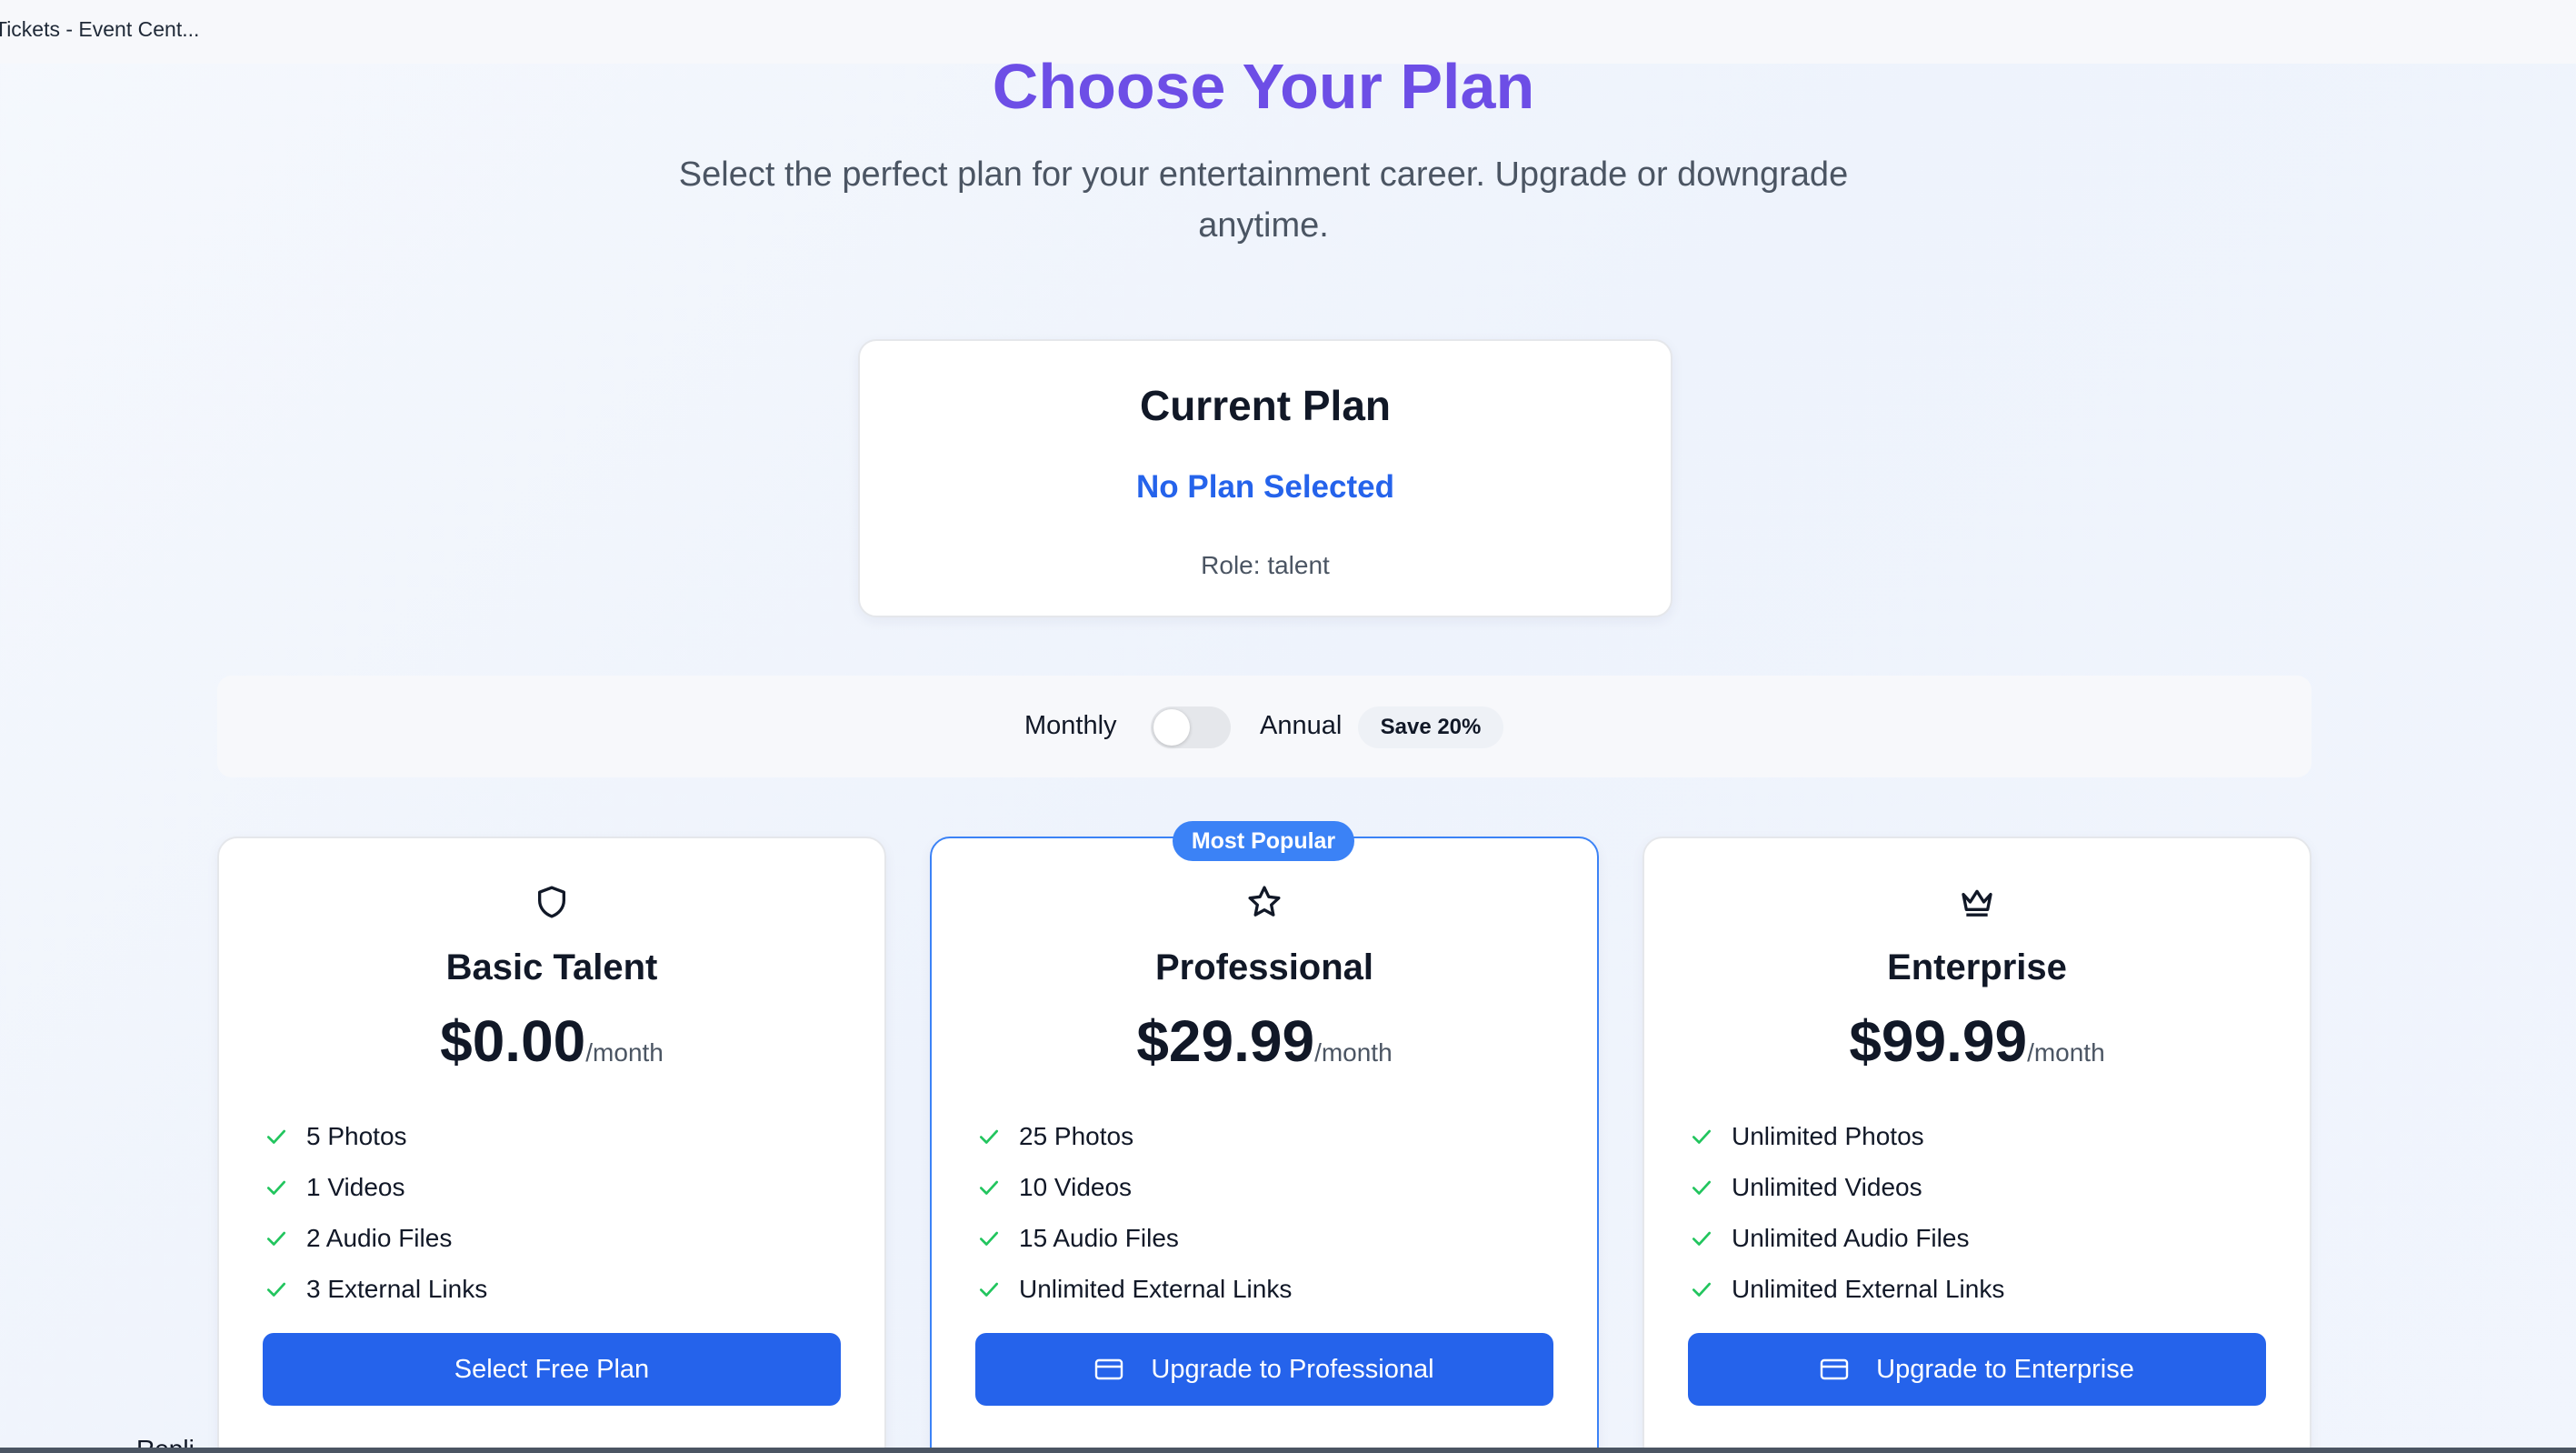 The image size is (2576, 1453). Describe the element at coordinates (1851, 1238) in the screenshot. I see `feature-text: Unlimited Audio Files` at that location.